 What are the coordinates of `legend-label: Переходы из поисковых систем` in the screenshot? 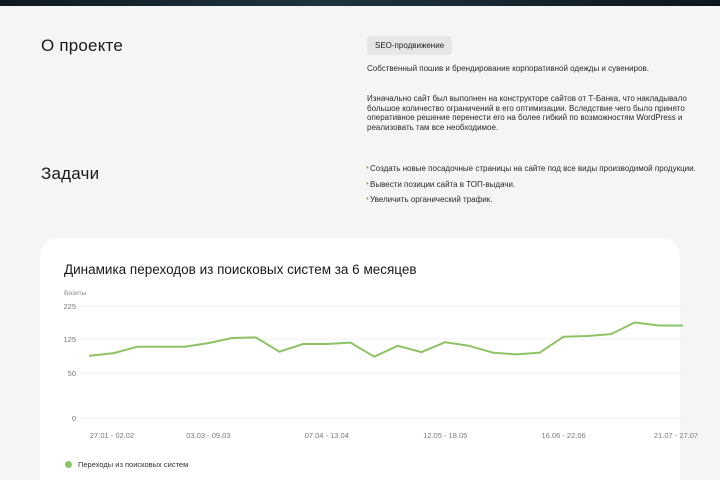 It's located at (133, 464).